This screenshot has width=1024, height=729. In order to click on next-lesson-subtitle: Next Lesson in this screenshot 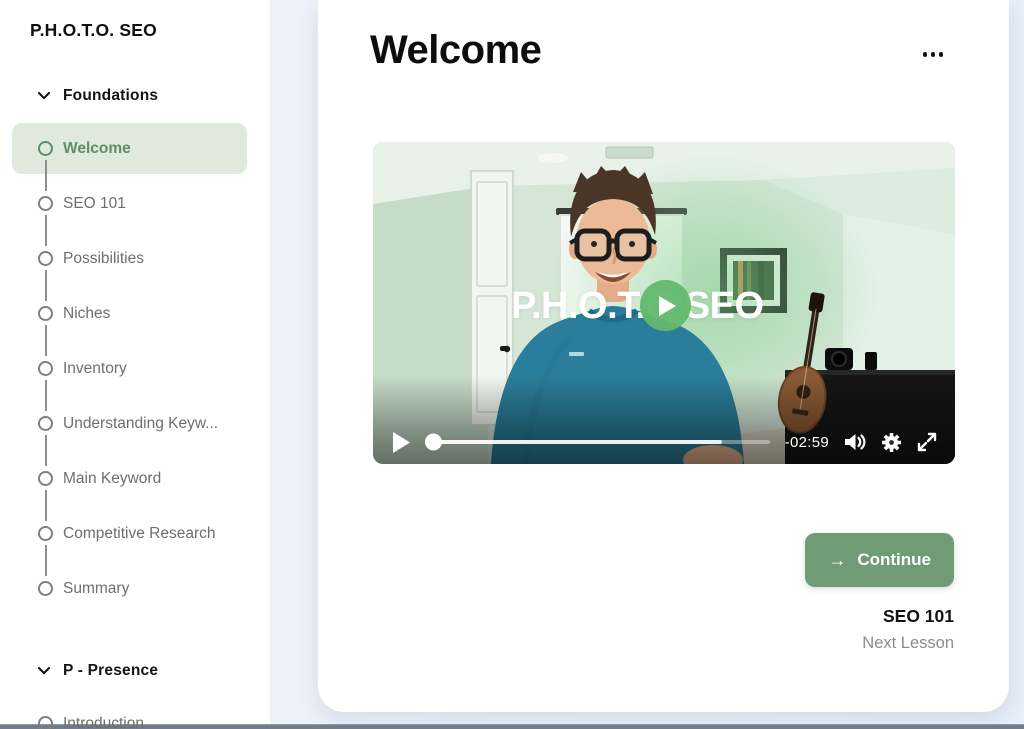, I will do `click(908, 643)`.